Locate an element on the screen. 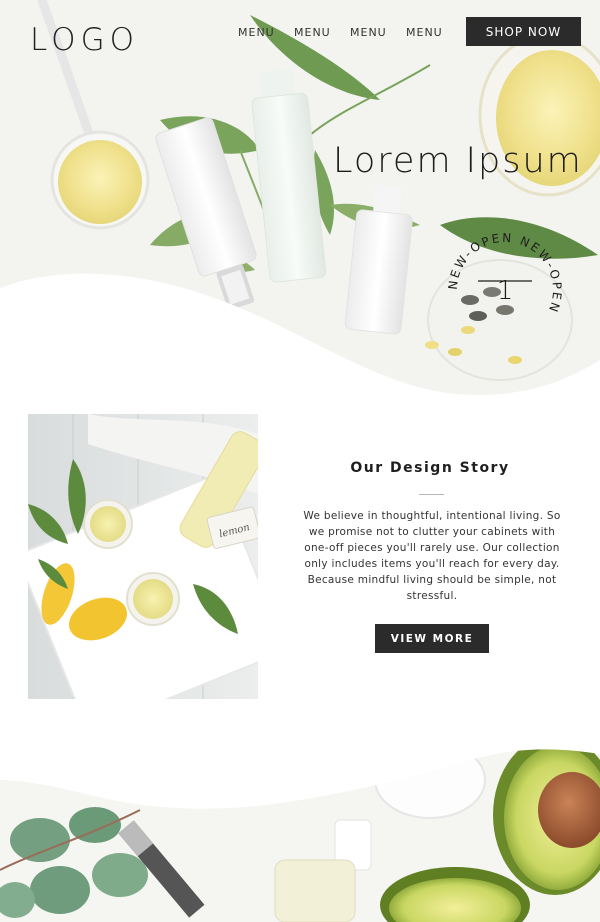  nav-item-2: MENU is located at coordinates (322, 32).